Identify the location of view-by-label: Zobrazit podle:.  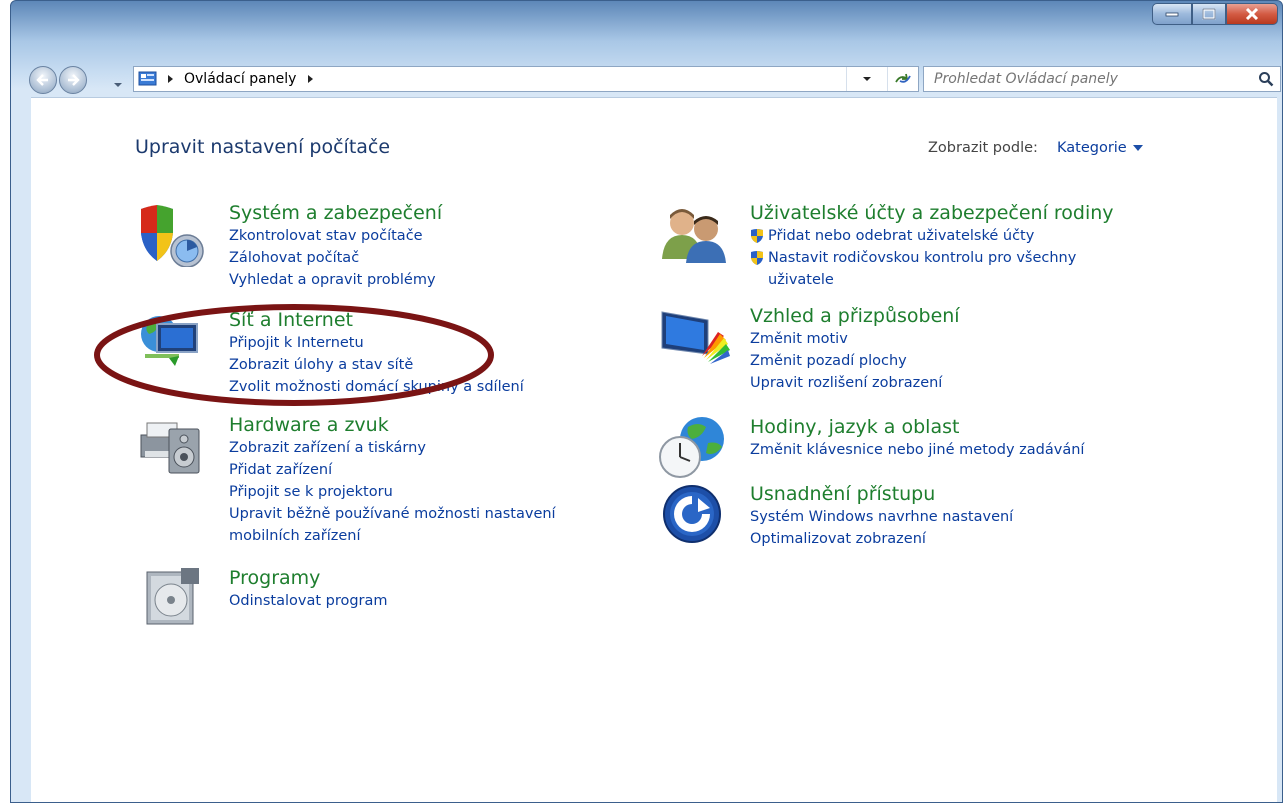
(983, 148).